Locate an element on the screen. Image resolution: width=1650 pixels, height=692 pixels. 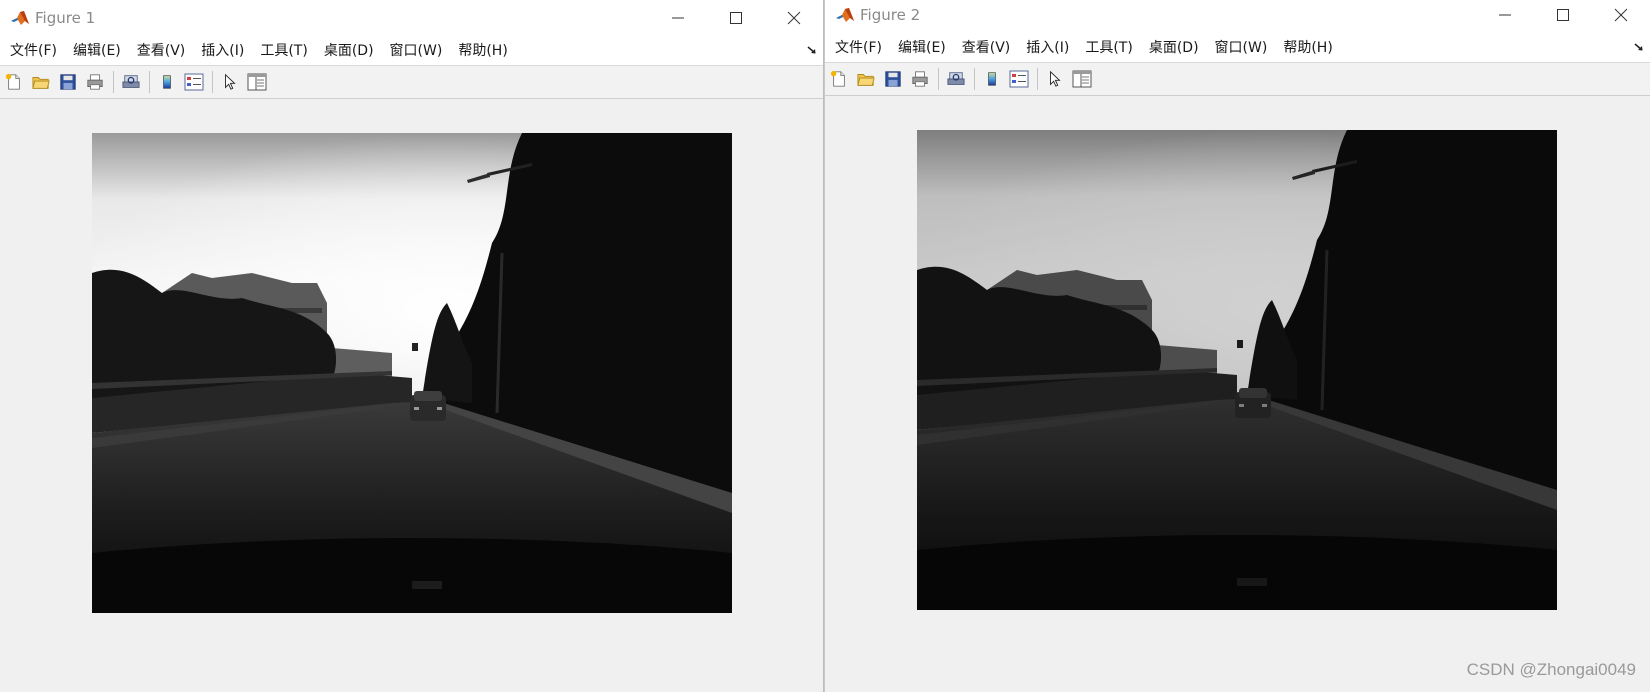
watermark: CSDN @Zhongai0049 is located at coordinates (1551, 669).